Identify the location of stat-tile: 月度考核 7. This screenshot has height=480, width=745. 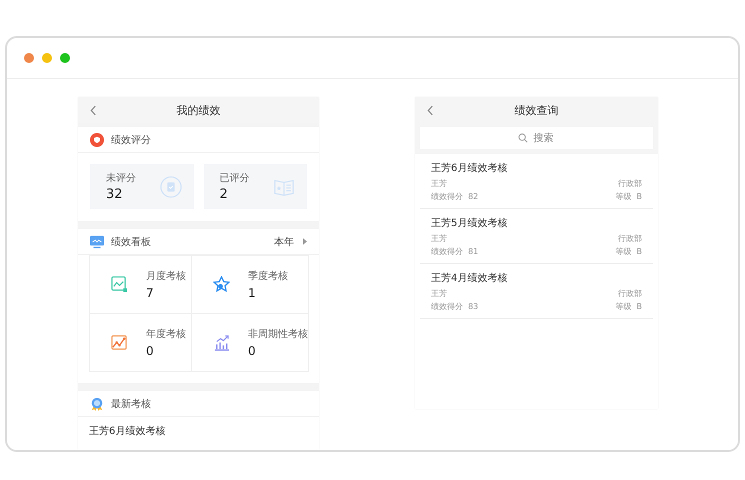
(140, 284).